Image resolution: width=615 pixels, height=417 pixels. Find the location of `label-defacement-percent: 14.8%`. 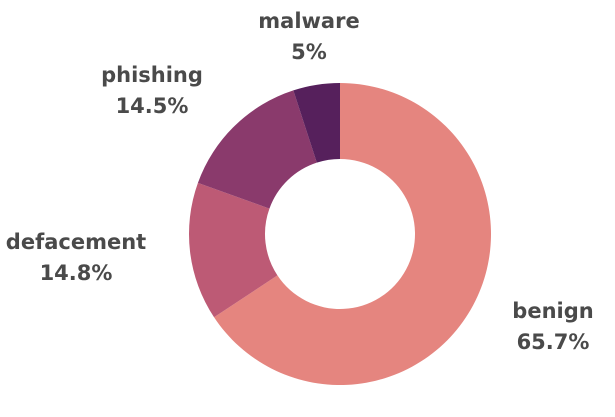

label-defacement-percent: 14.8% is located at coordinates (76, 273).